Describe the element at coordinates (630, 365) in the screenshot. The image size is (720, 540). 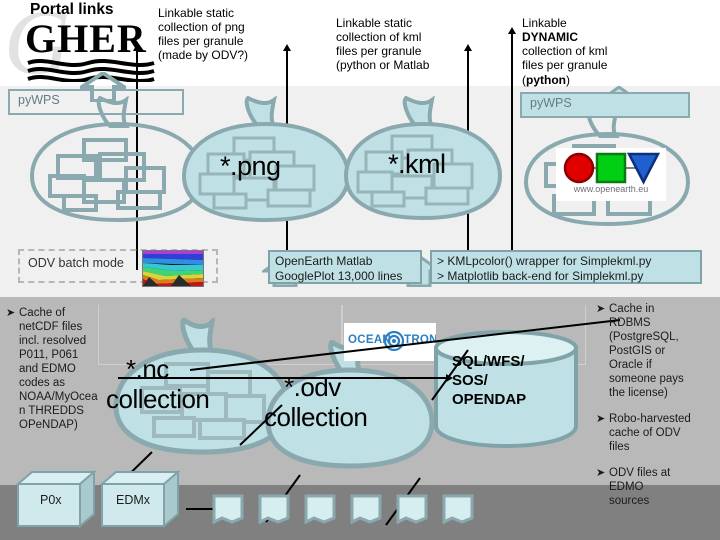
I see `bullet-line: Oracle if` at that location.